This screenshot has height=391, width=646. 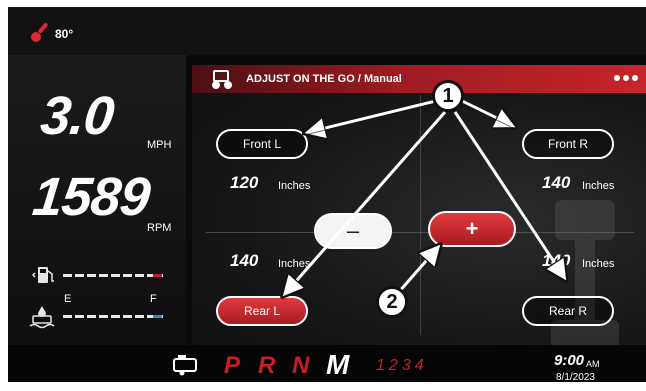 I want to click on clock-time: 9:00, so click(x=569, y=360).